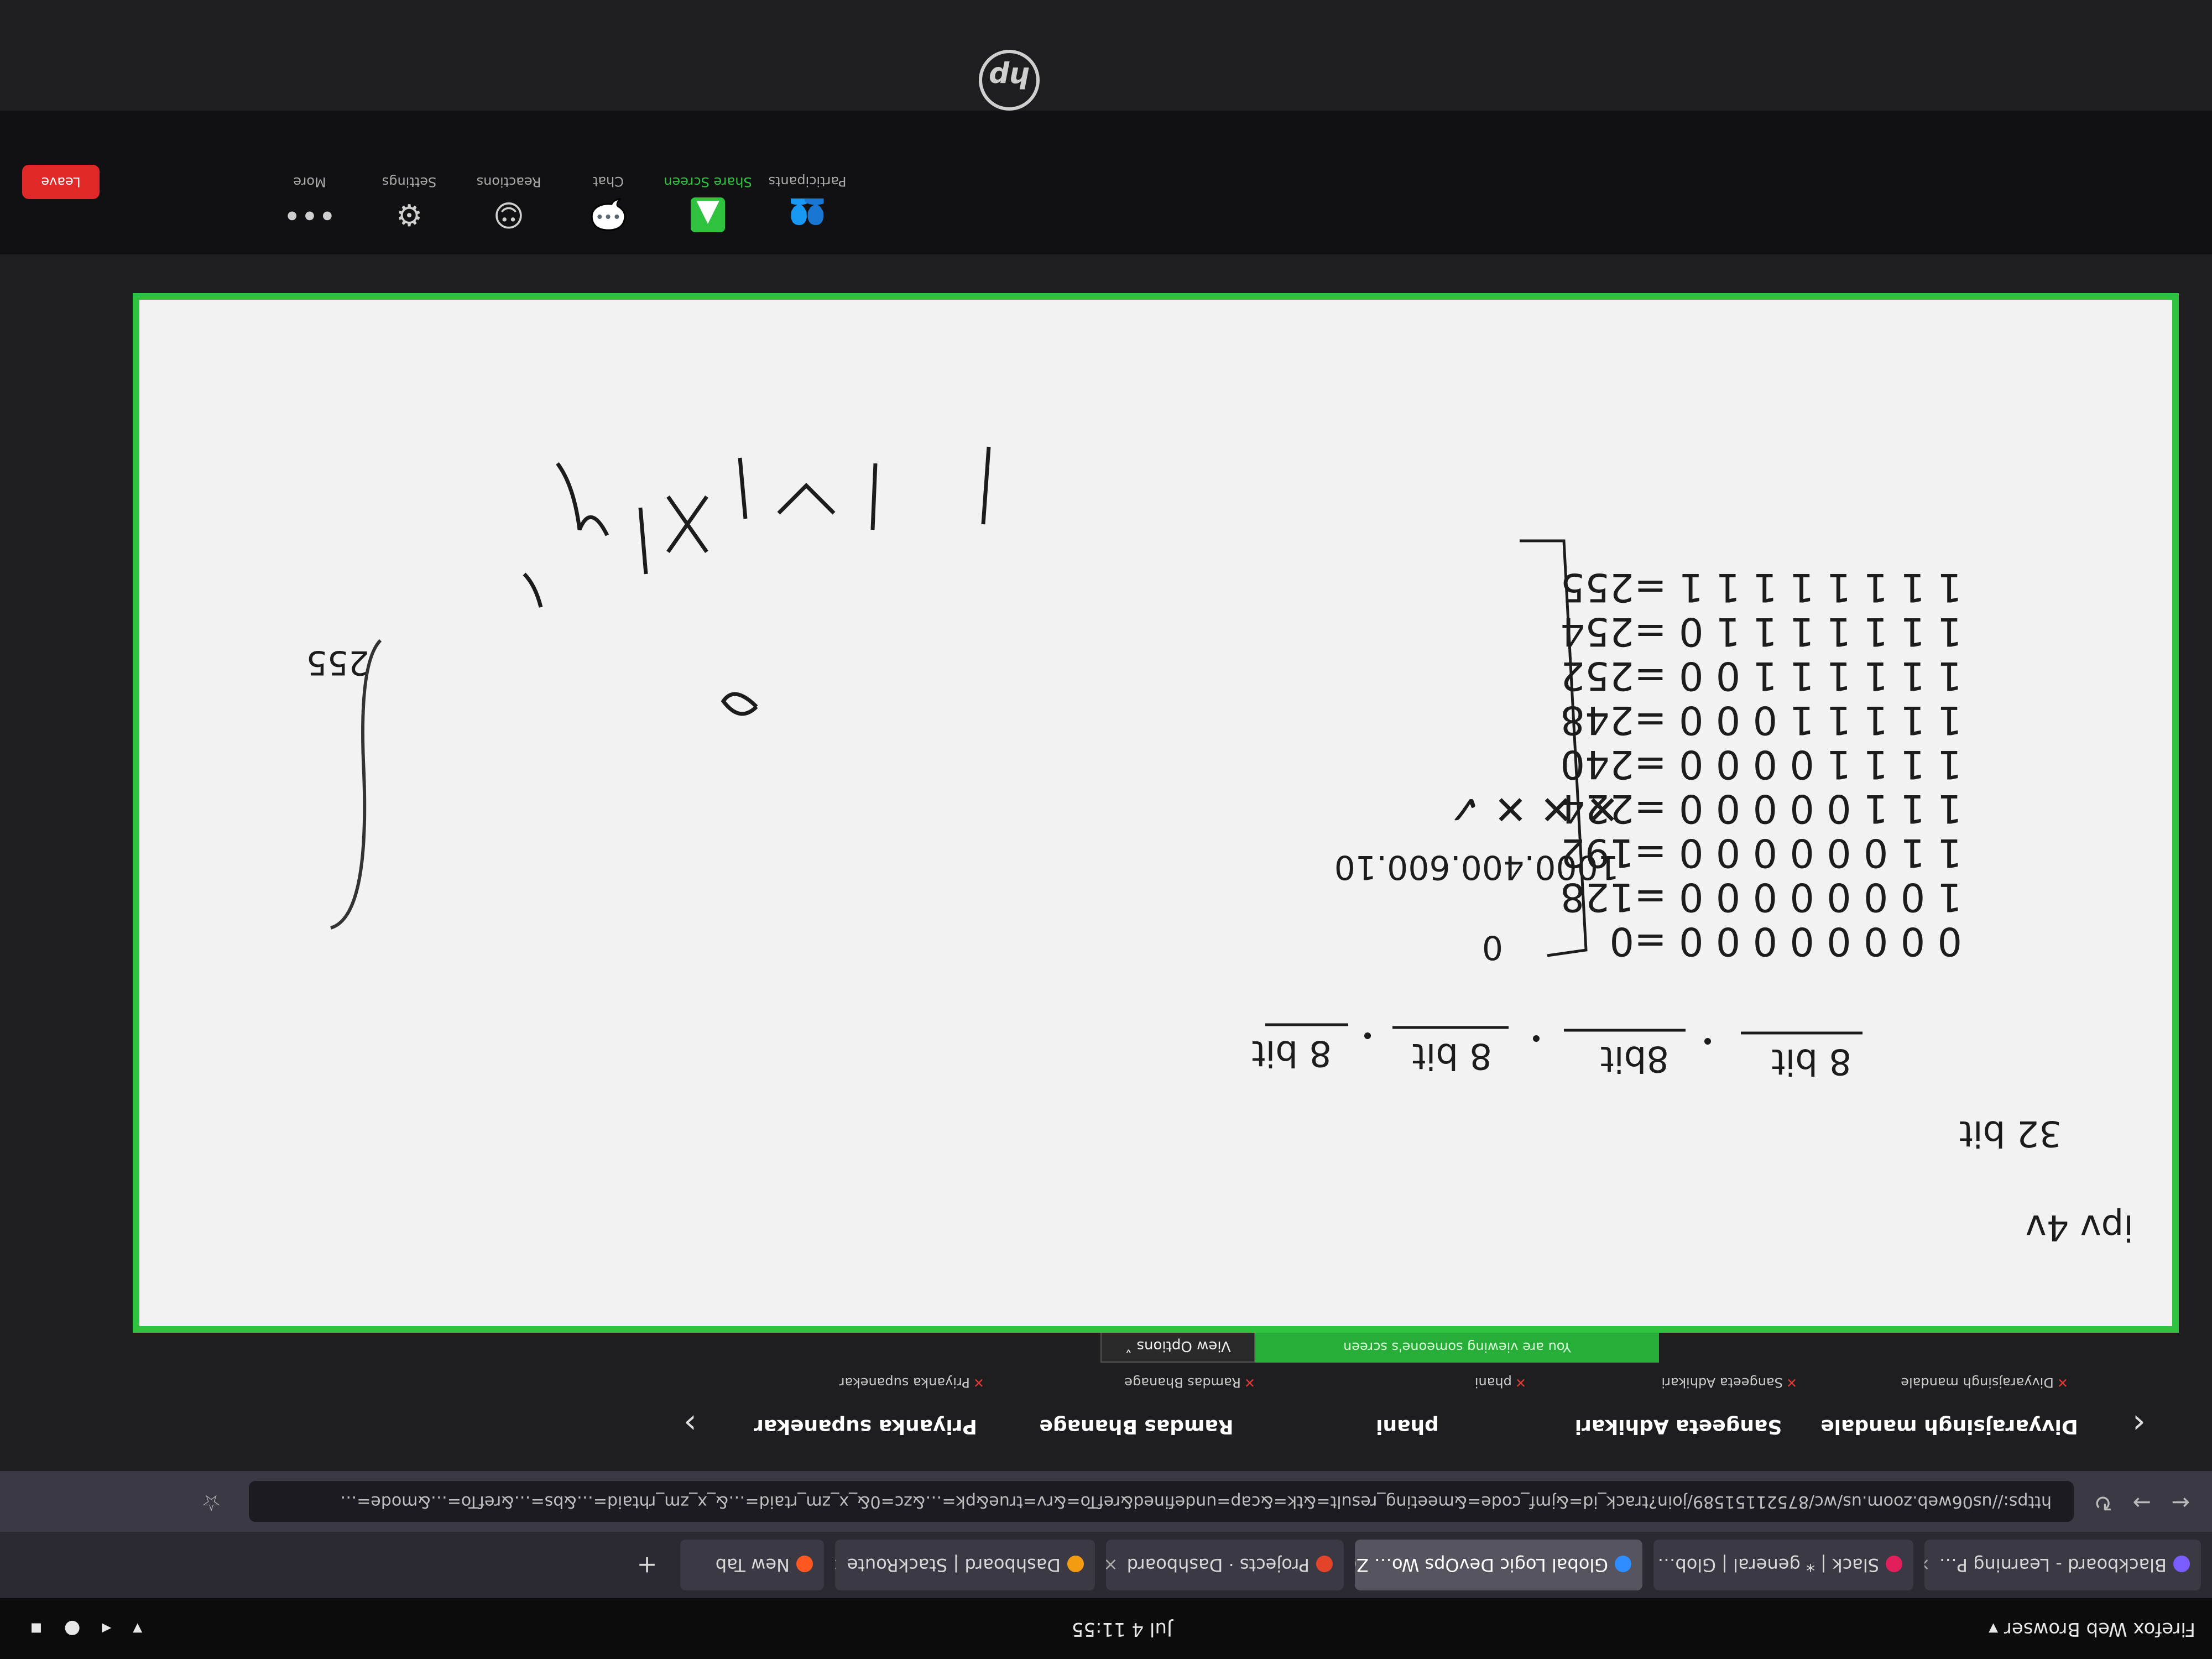 The height and width of the screenshot is (1659, 2212). I want to click on participant-label: Divyarajsingh mandale, so click(1978, 1383).